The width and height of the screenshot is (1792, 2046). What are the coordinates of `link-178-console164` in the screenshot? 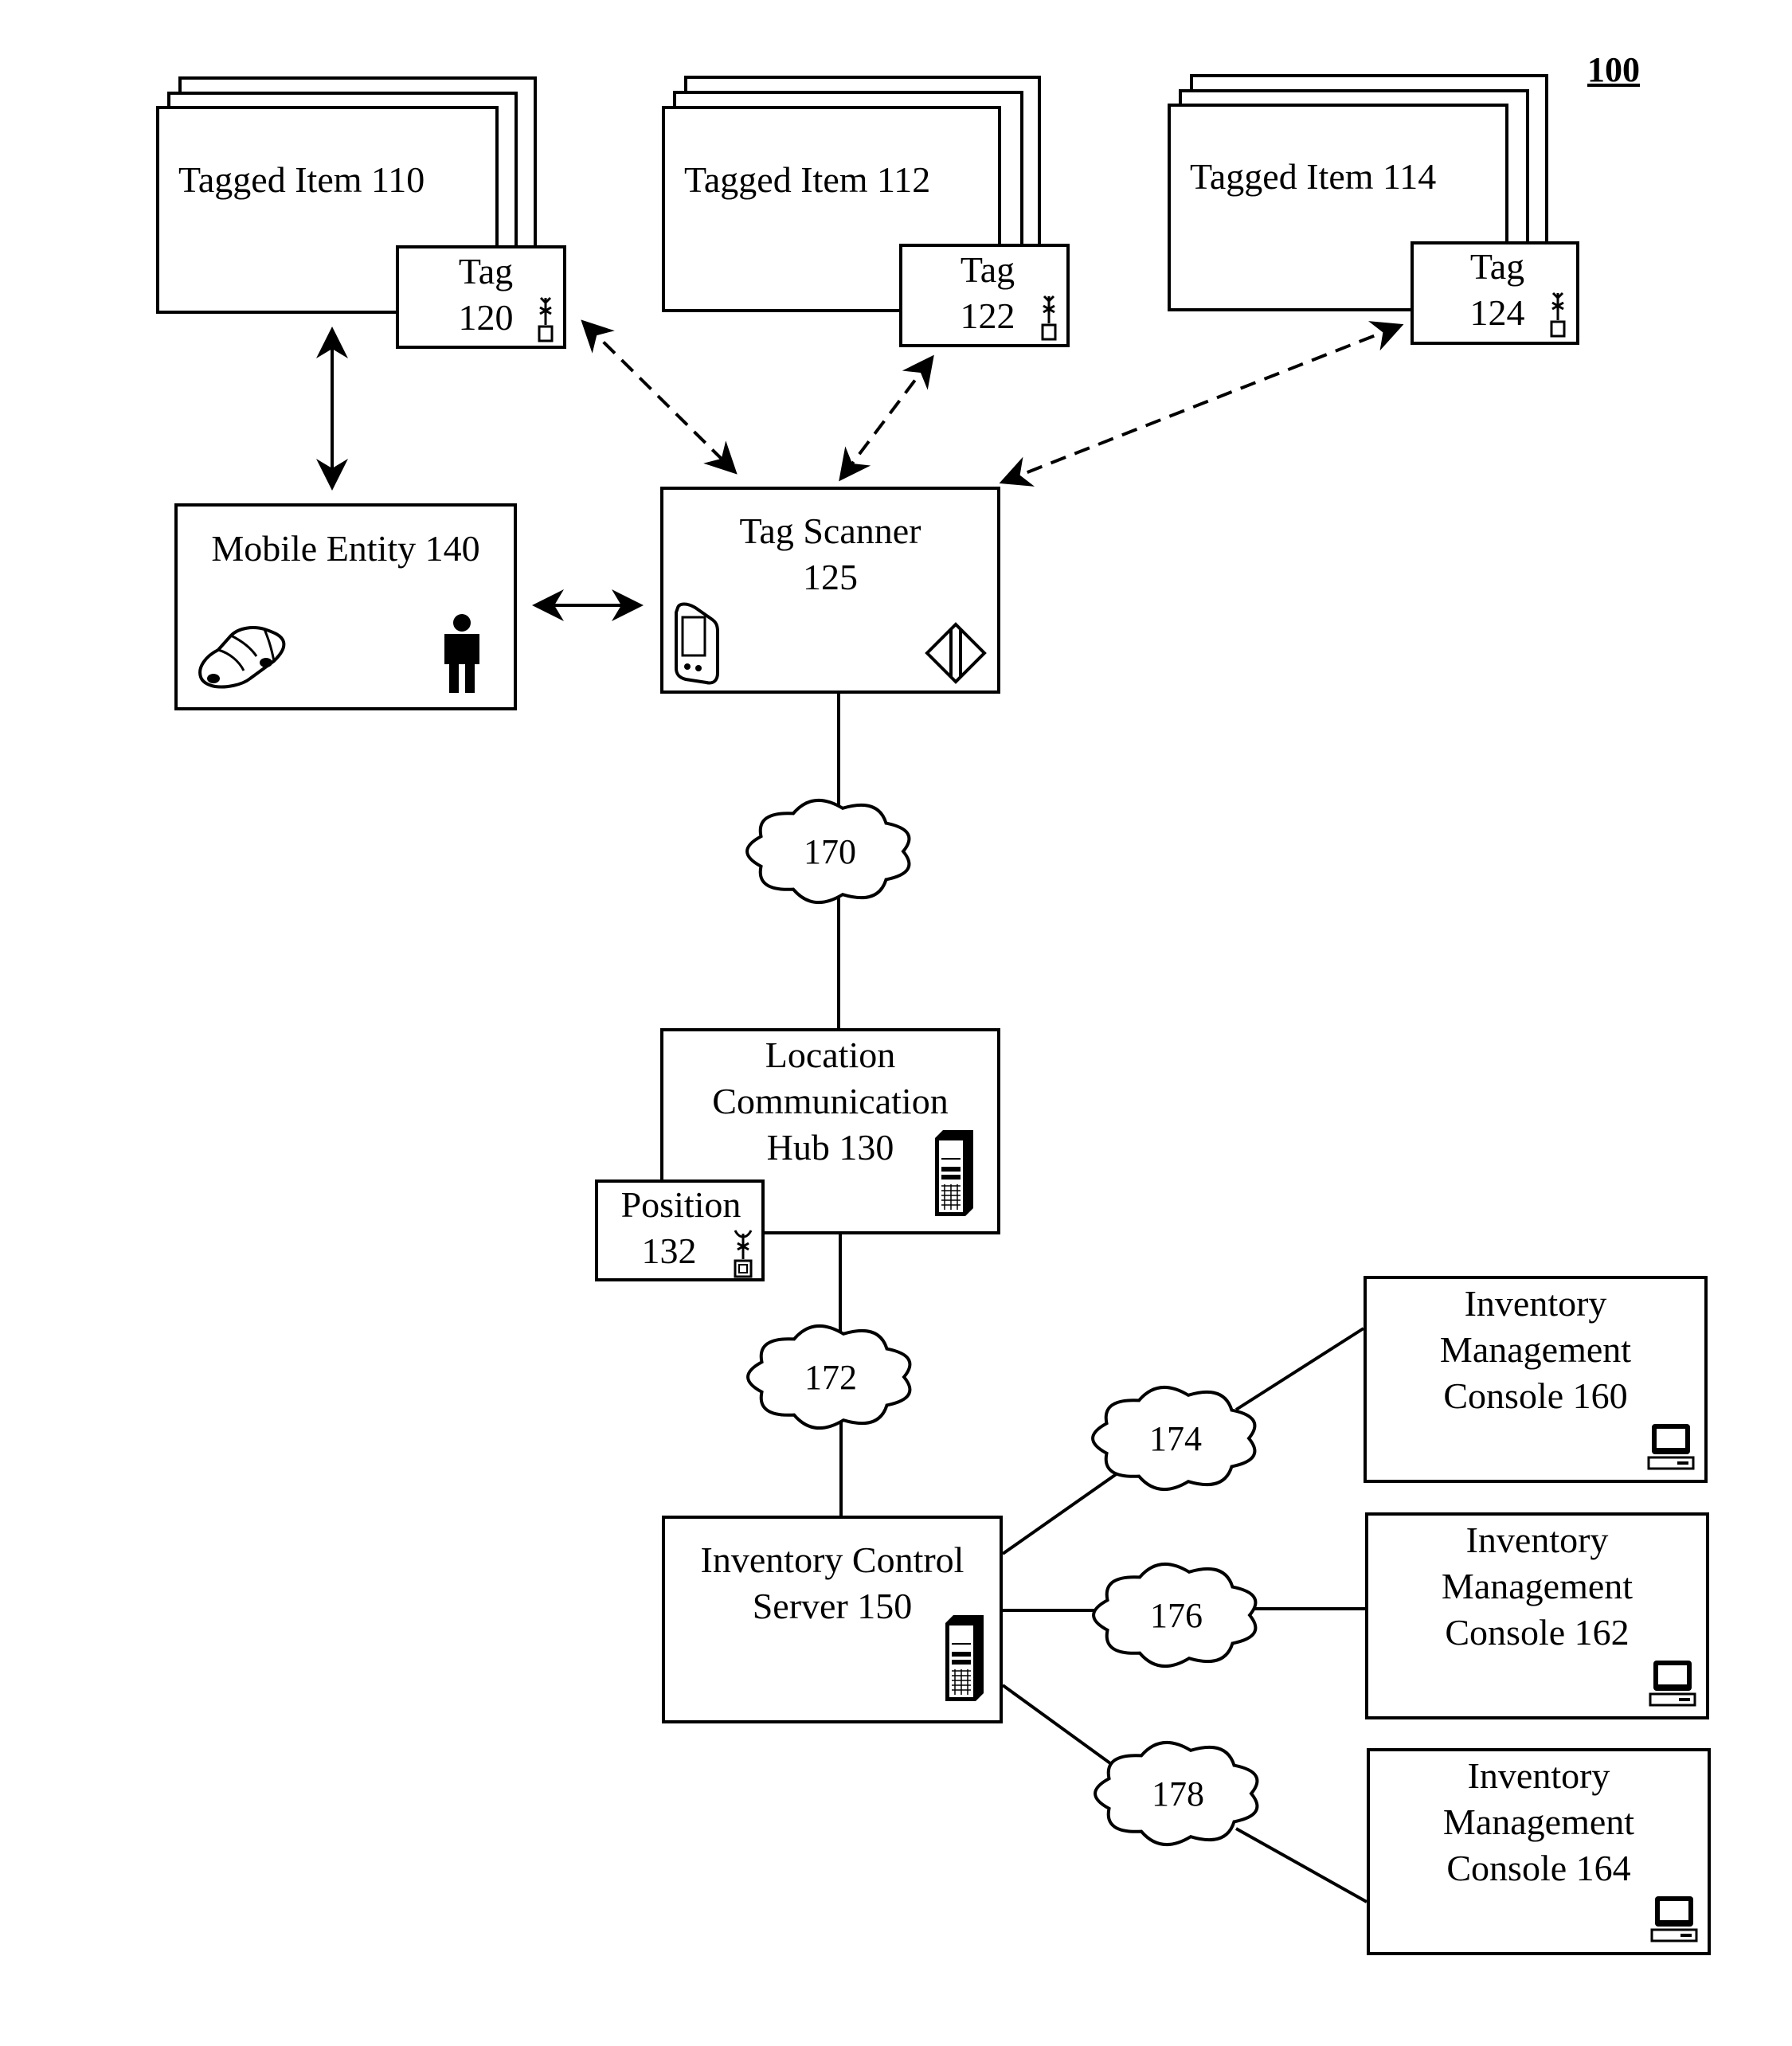 It's located at (1301, 1865).